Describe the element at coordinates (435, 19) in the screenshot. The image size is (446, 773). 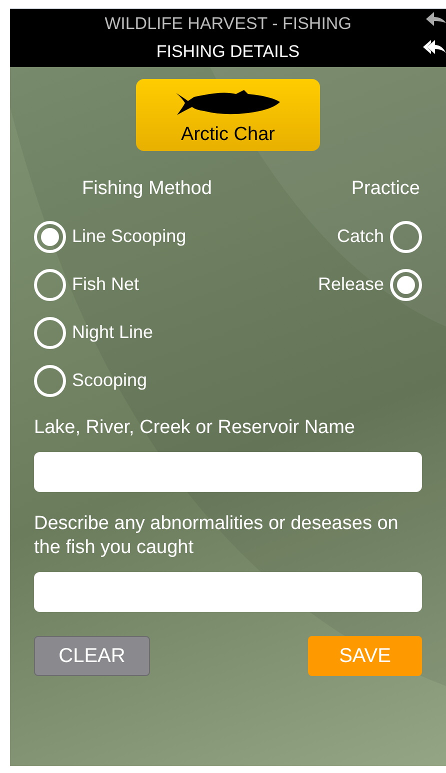
I see `back-arrow-icon` at that location.